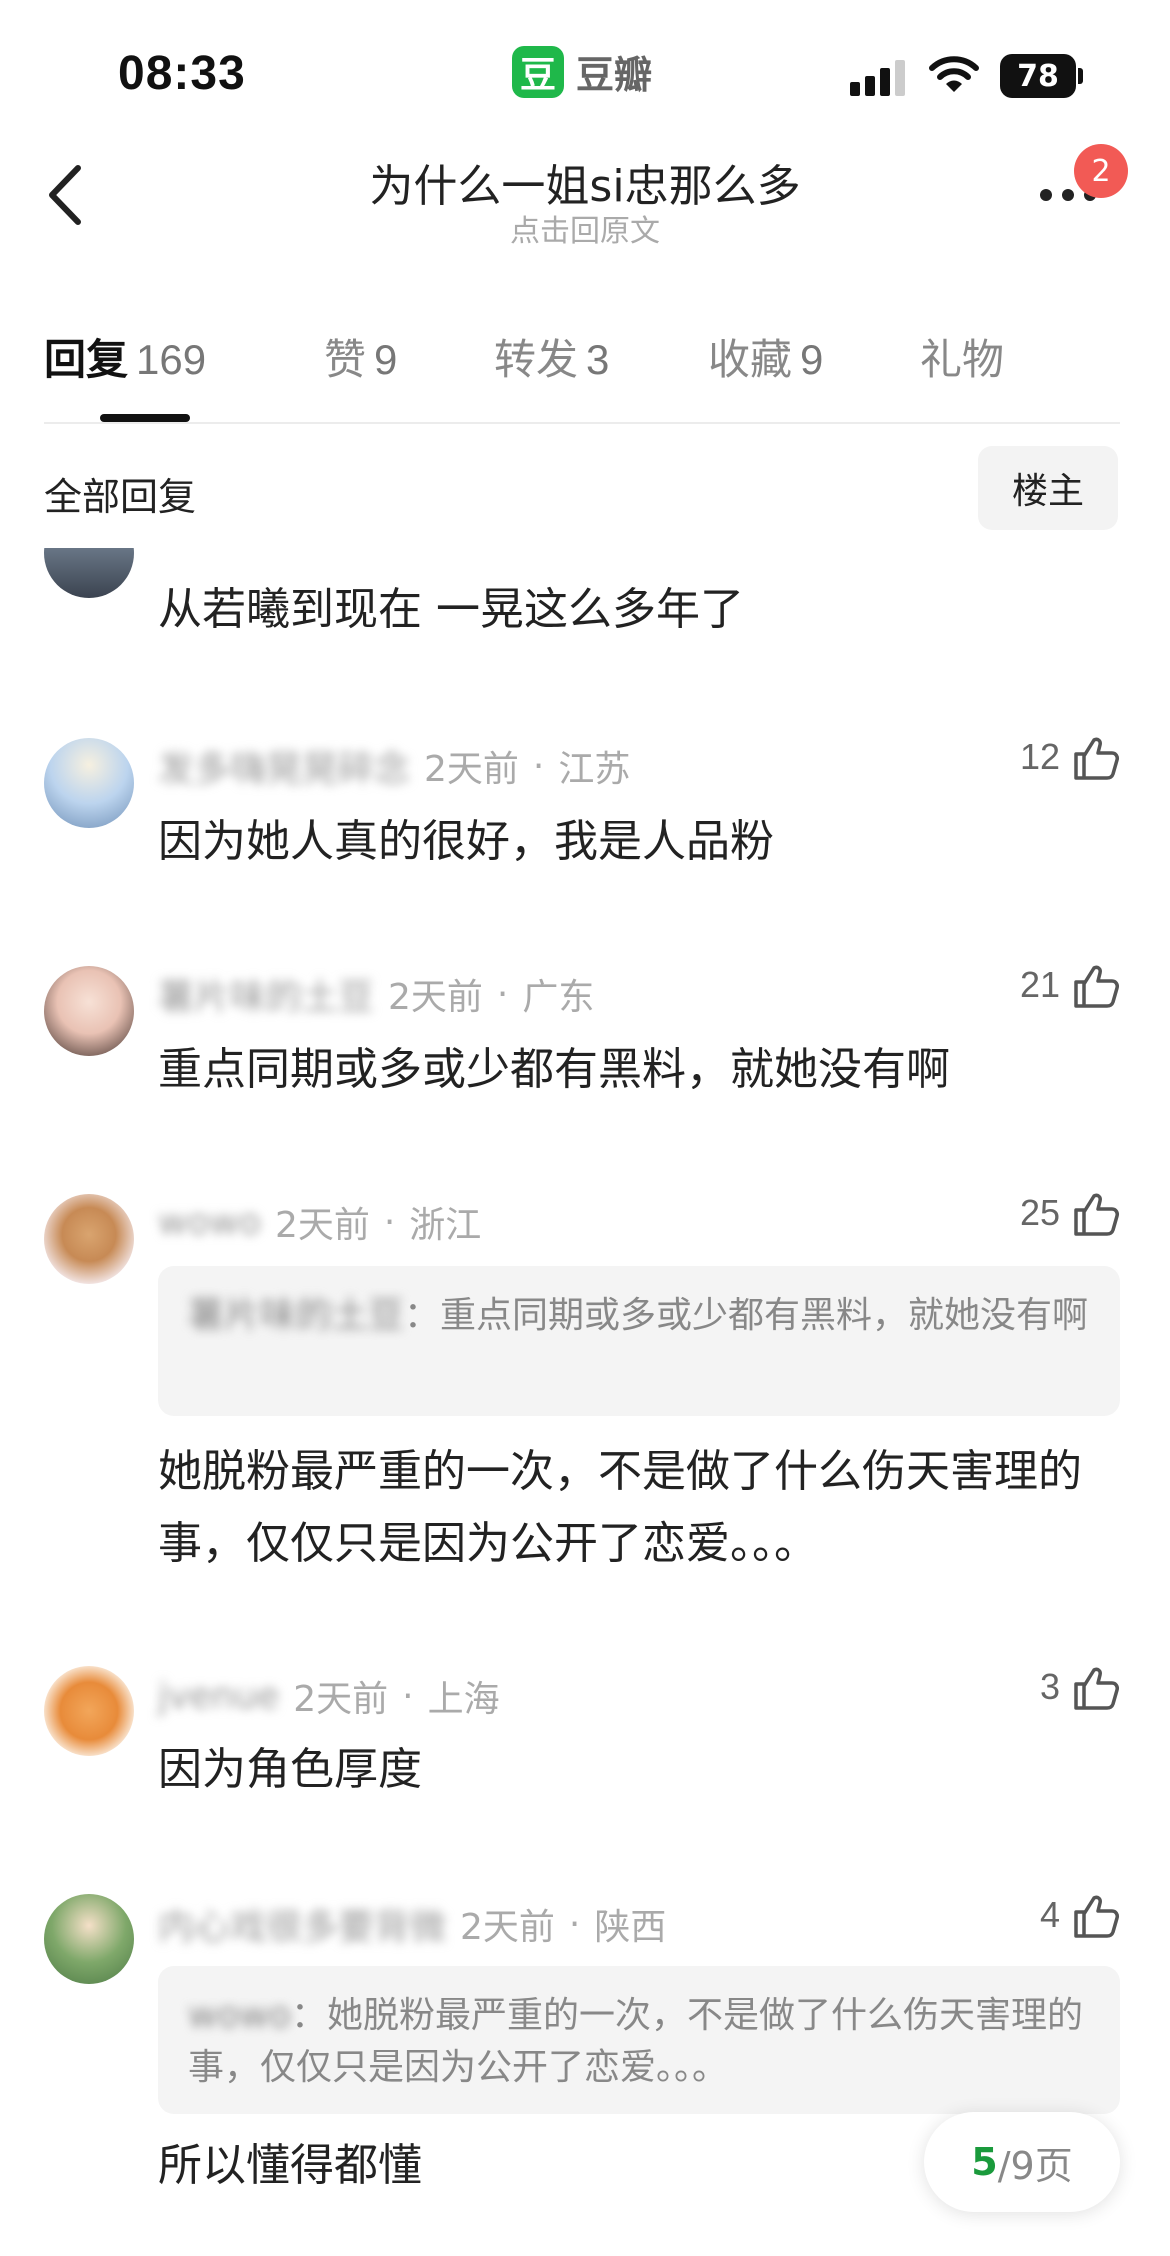  Describe the element at coordinates (1101, 171) in the screenshot. I see `notification-badge: 2` at that location.